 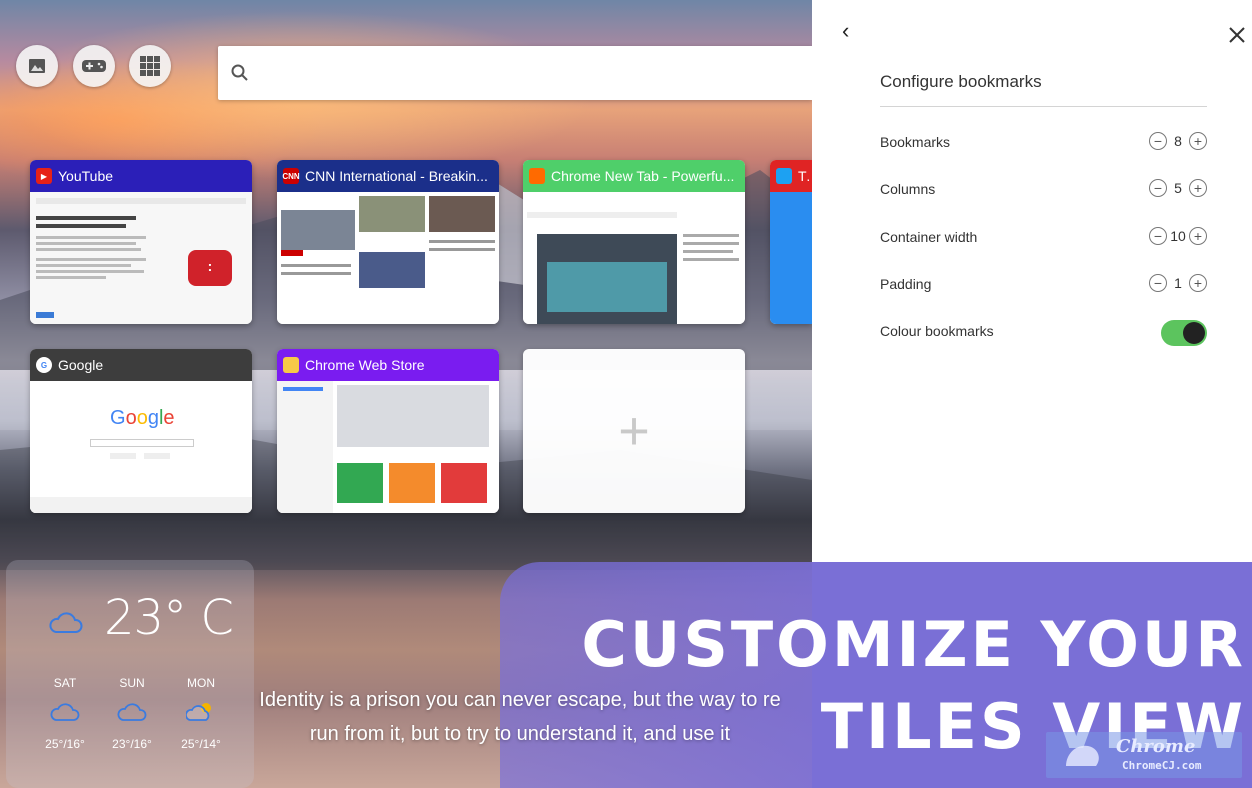 I want to click on close-icon, so click(x=1237, y=35).